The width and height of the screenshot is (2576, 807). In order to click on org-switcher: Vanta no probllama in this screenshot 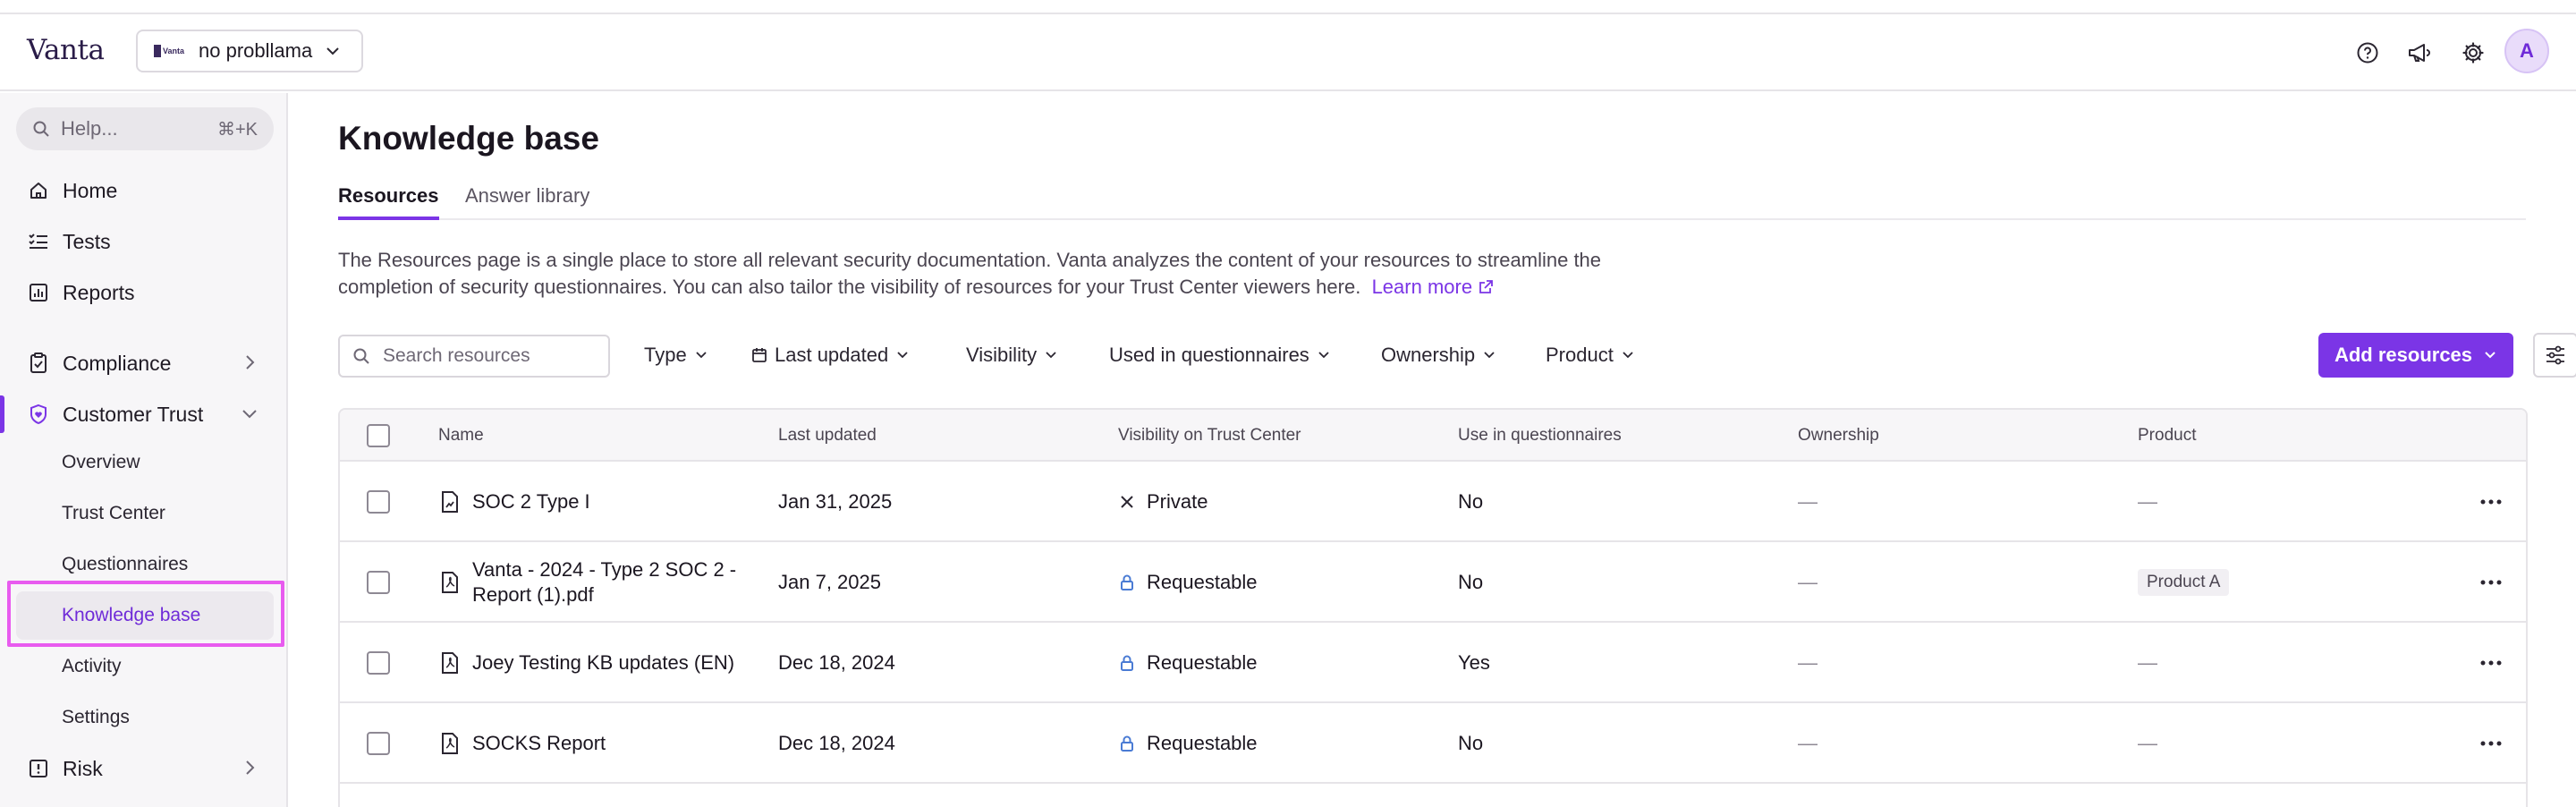, I will do `click(249, 51)`.